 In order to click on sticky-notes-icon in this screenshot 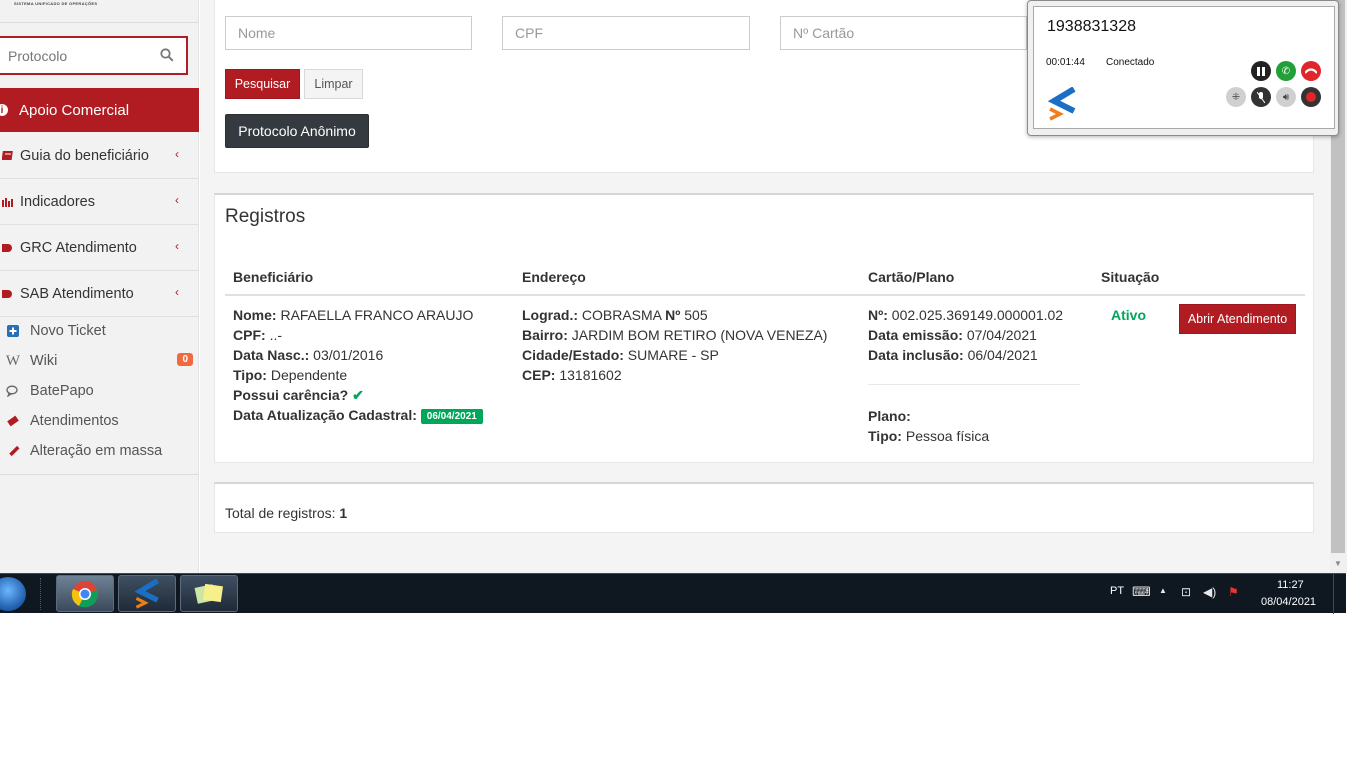, I will do `click(209, 593)`.